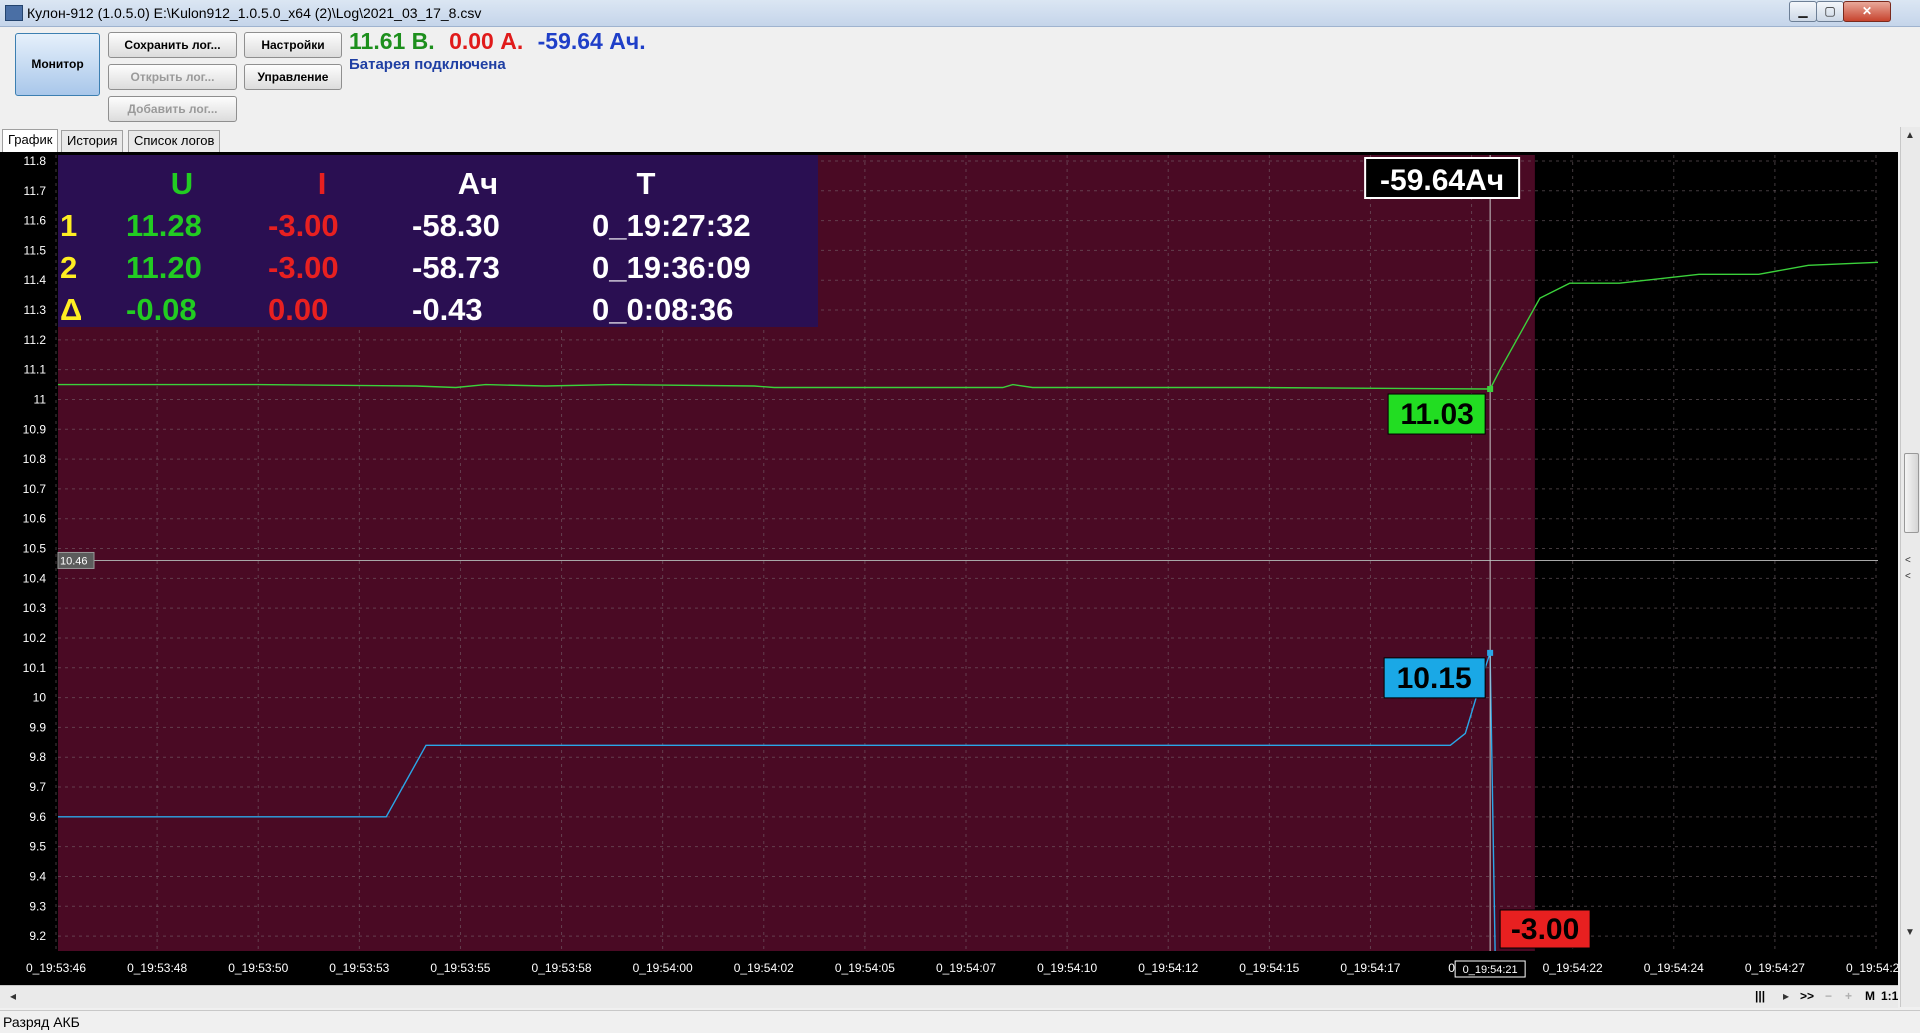 Image resolution: width=1920 pixels, height=1033 pixels. Describe the element at coordinates (671, 225) in the screenshot. I see `measure-row-t: 0_19:27:32` at that location.